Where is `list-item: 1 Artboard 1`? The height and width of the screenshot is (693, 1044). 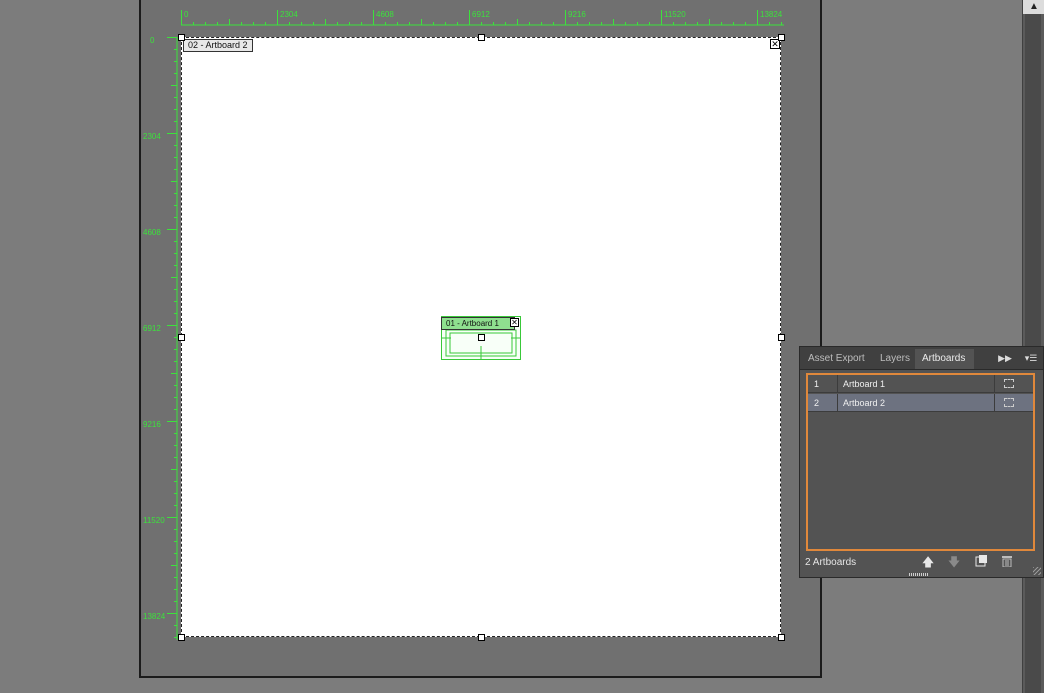 list-item: 1 Artboard 1 is located at coordinates (920, 384).